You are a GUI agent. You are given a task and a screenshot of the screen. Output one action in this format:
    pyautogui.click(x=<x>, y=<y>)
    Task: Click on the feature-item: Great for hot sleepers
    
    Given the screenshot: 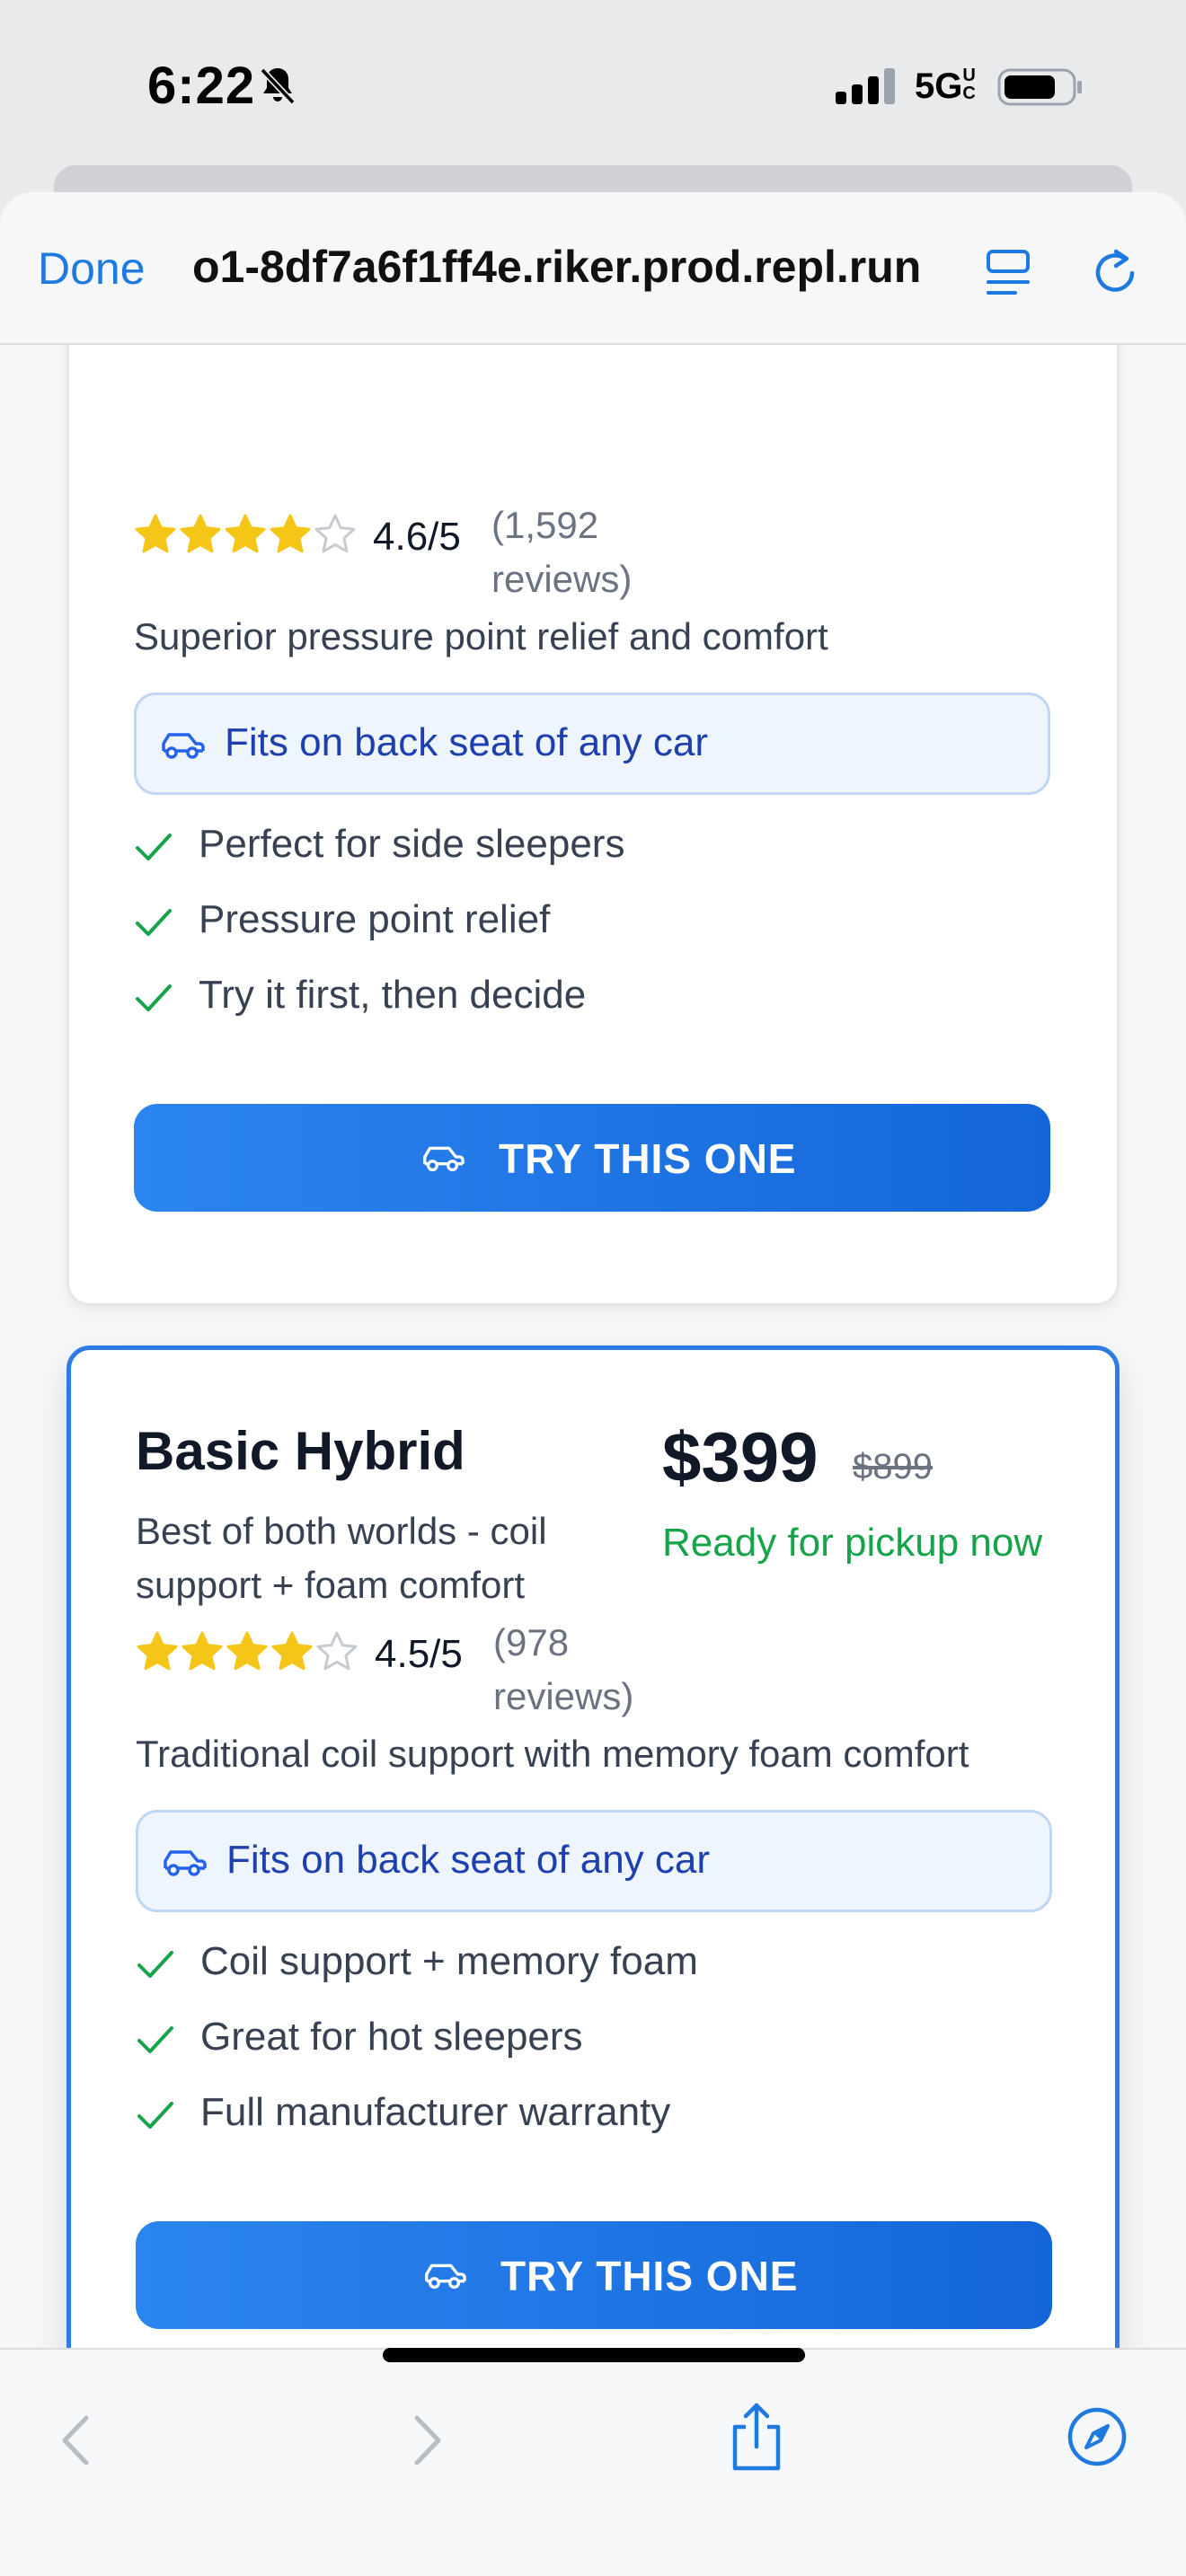 What is the action you would take?
    pyautogui.click(x=585, y=2045)
    